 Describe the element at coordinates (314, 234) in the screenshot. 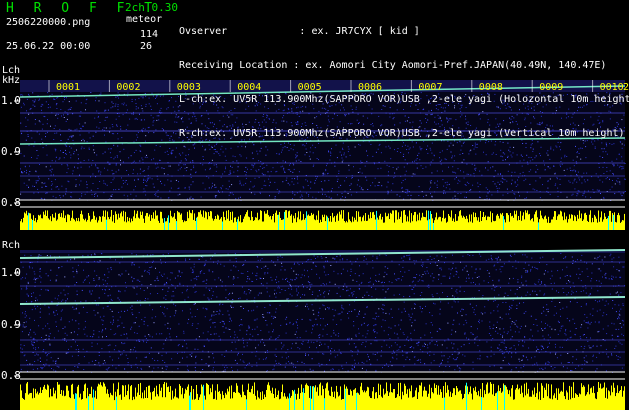

I see `panel-gap` at that location.